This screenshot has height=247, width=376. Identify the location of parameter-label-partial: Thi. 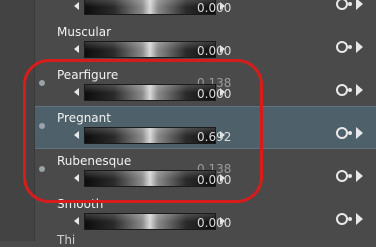
(66, 240).